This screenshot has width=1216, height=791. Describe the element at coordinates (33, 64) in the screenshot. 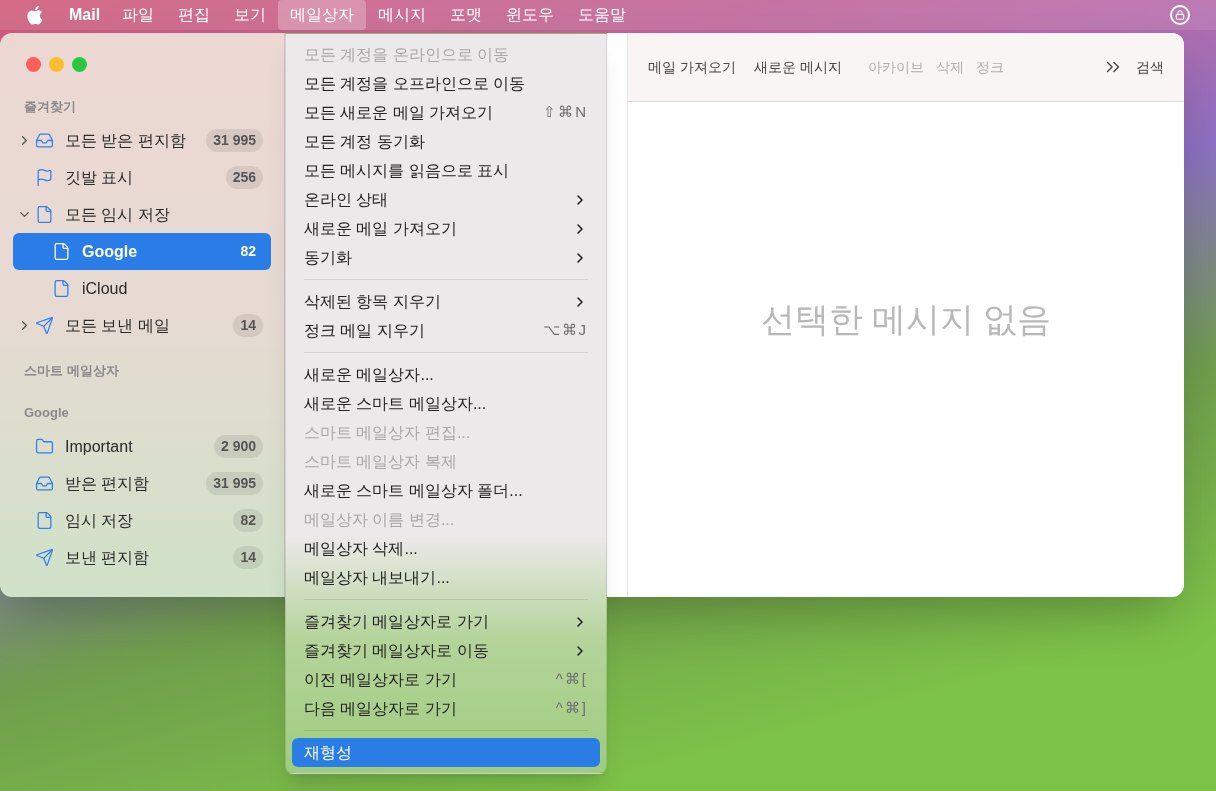

I see `close-button` at that location.